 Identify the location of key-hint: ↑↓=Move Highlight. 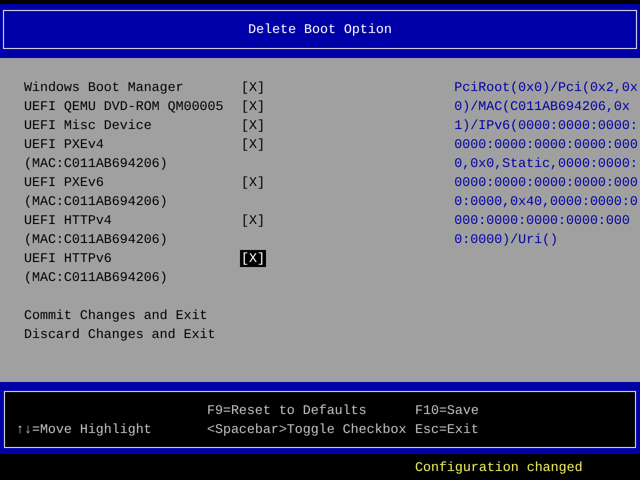
(84, 430).